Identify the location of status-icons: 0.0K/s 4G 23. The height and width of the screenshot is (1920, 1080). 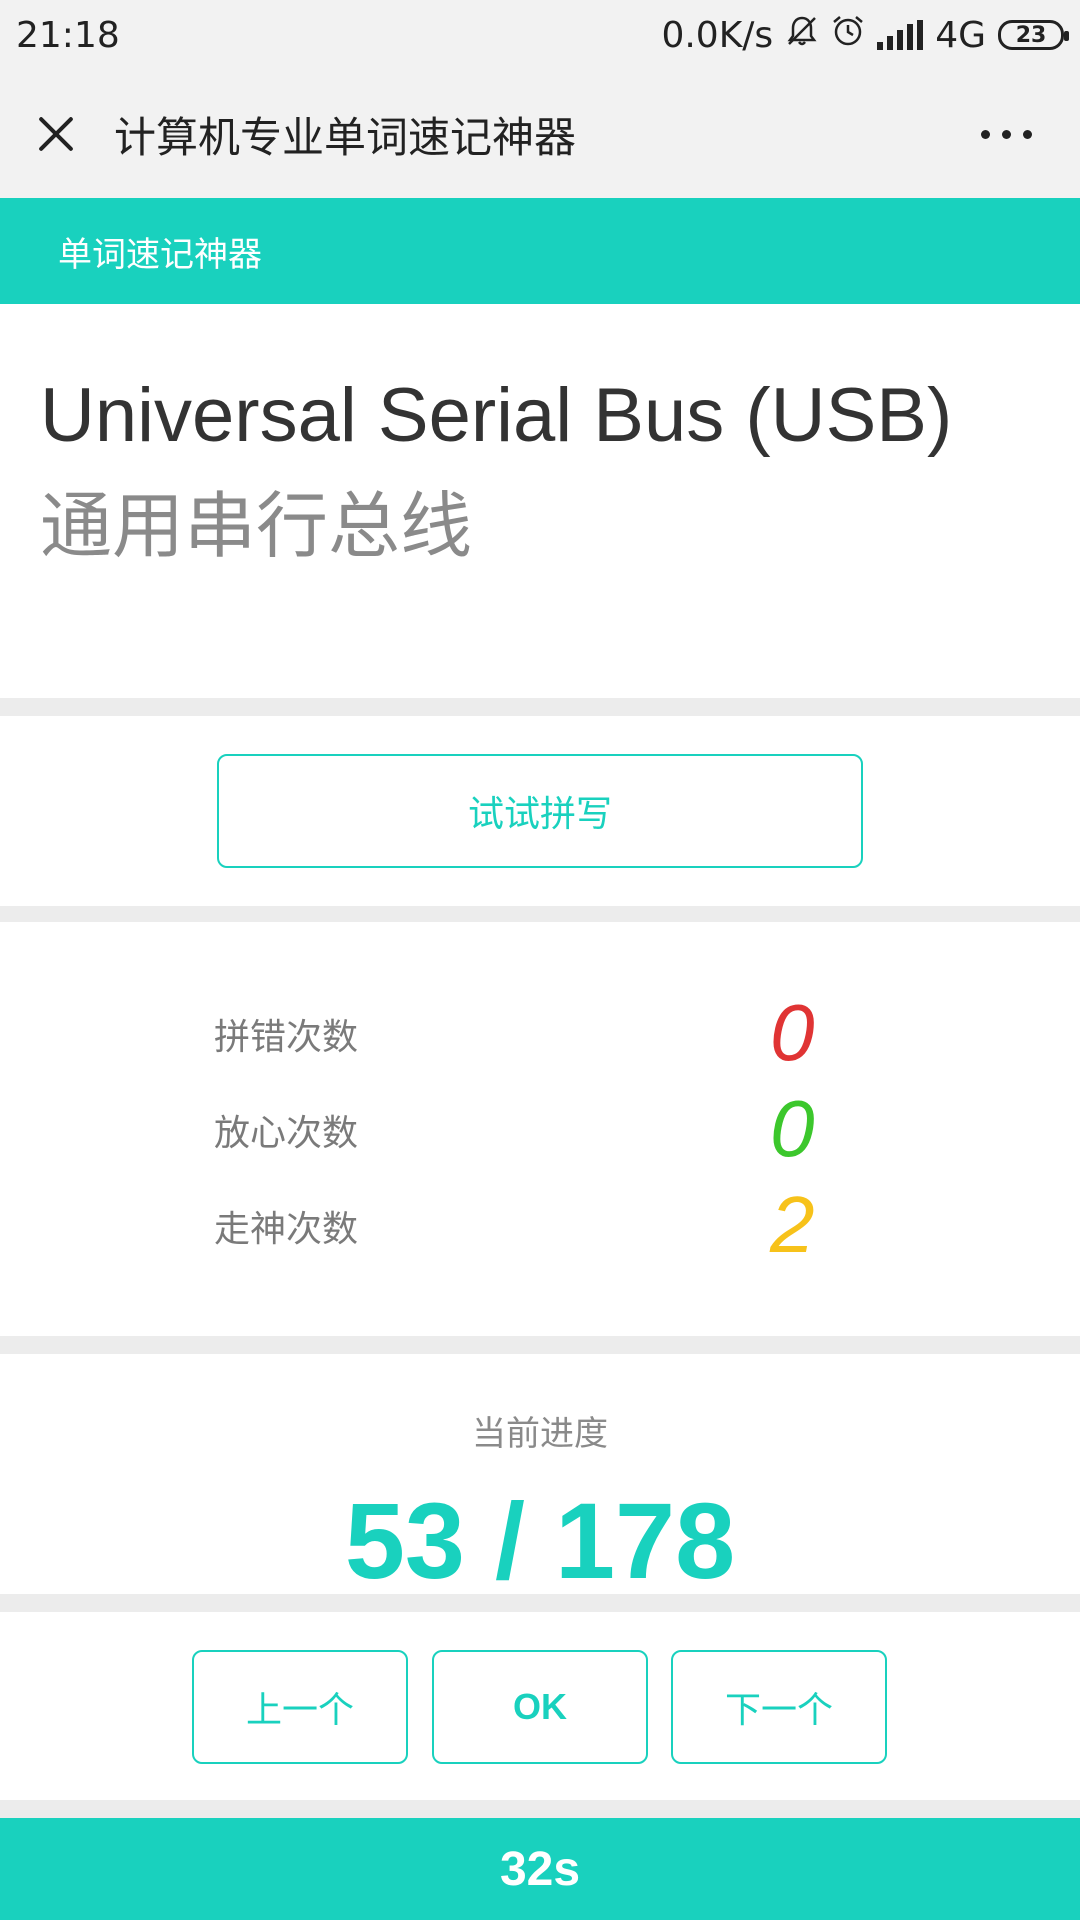
(865, 35).